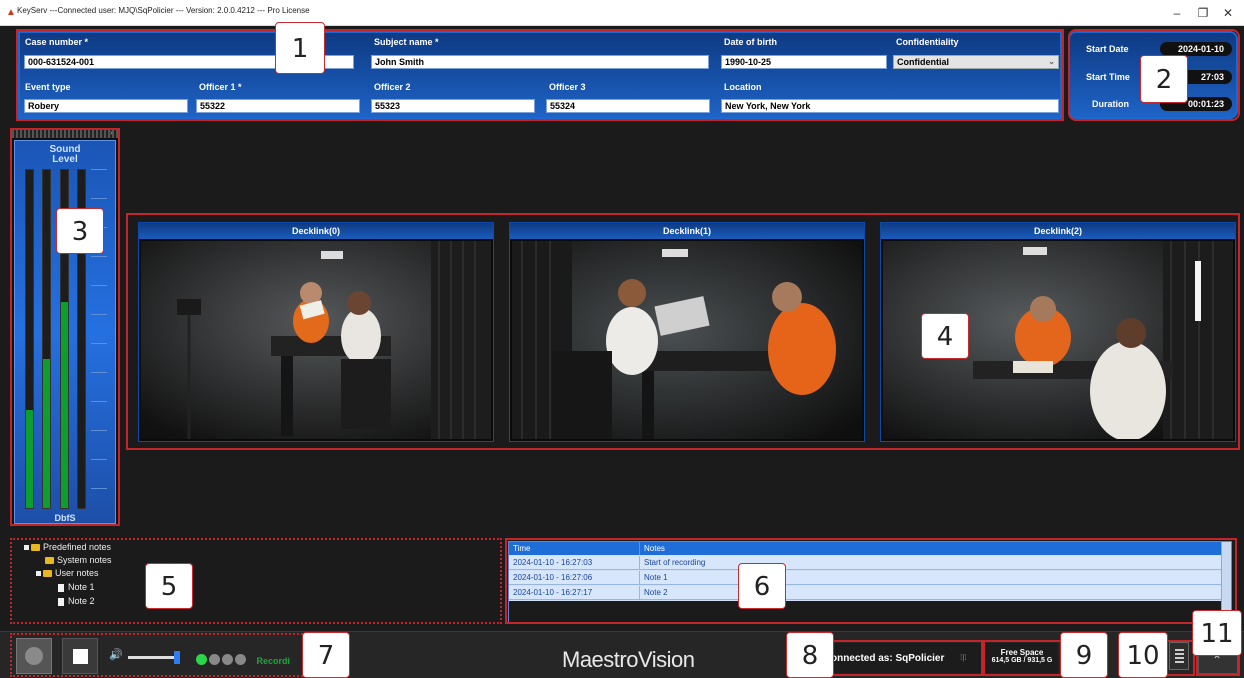 This screenshot has width=1244, height=678. What do you see at coordinates (77, 547) in the screenshot?
I see `tree-node-predefined-label: Predefined notes` at bounding box center [77, 547].